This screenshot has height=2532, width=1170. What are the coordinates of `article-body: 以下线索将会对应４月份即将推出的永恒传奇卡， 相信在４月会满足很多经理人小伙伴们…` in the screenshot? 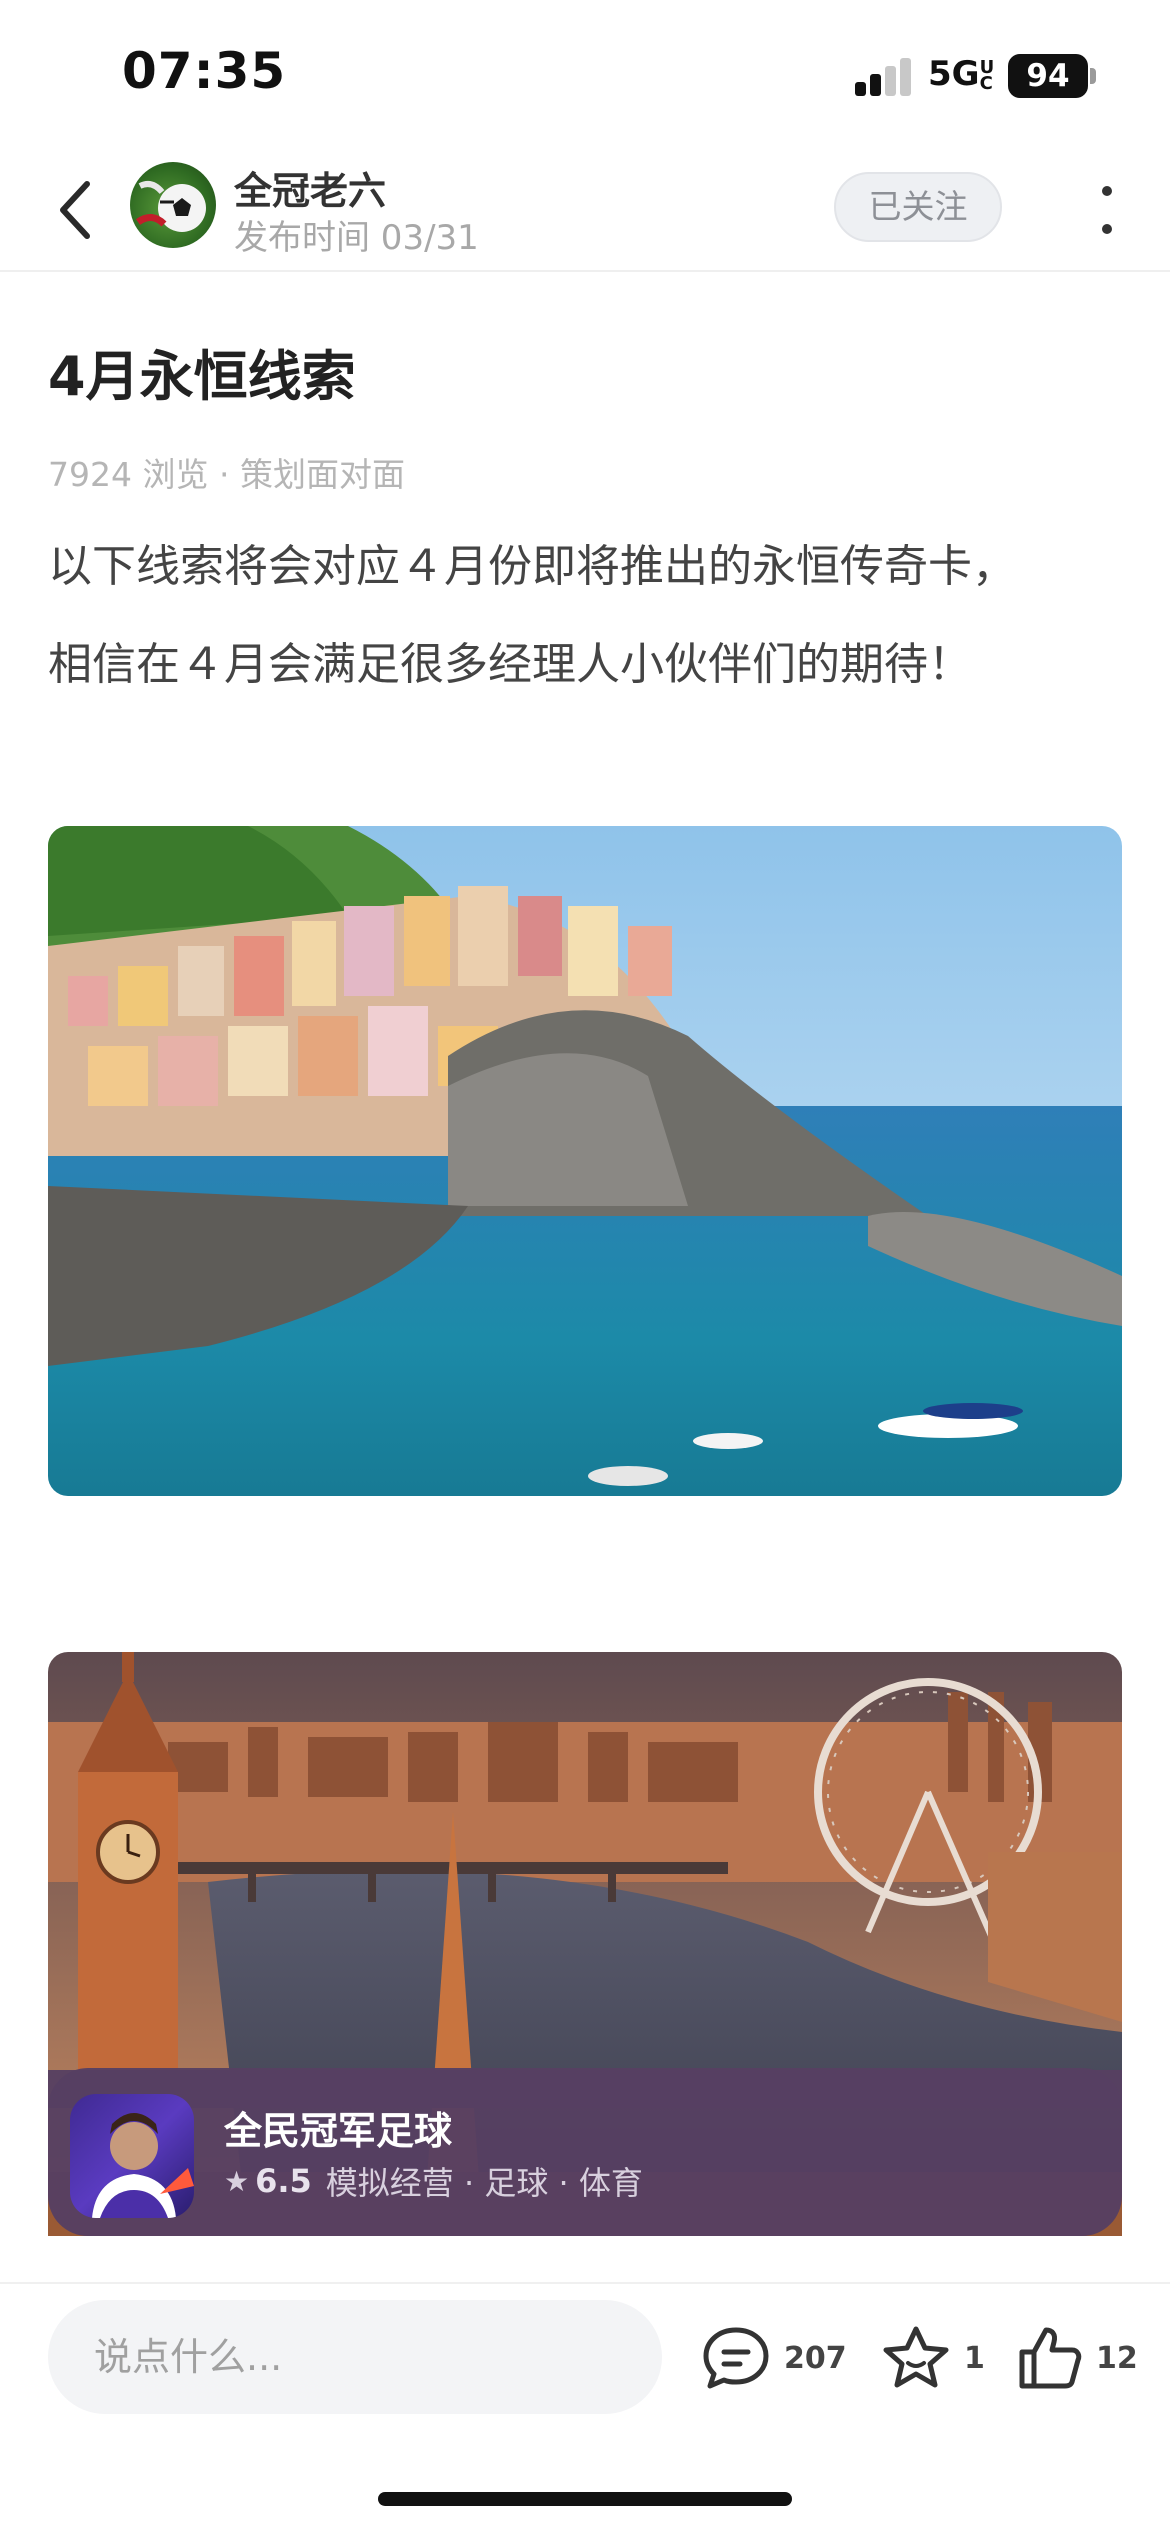 It's located at (588, 616).